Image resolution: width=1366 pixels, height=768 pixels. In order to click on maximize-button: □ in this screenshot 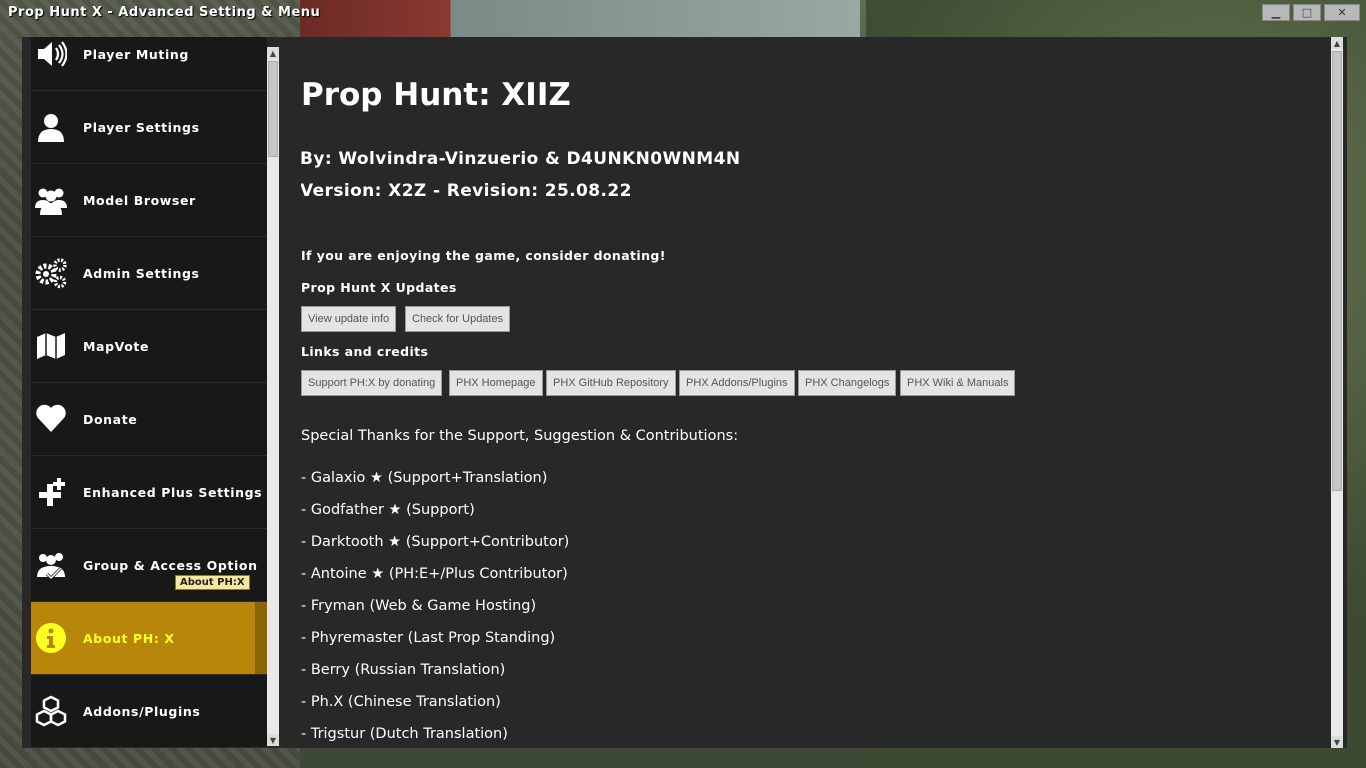, I will do `click(1307, 12)`.